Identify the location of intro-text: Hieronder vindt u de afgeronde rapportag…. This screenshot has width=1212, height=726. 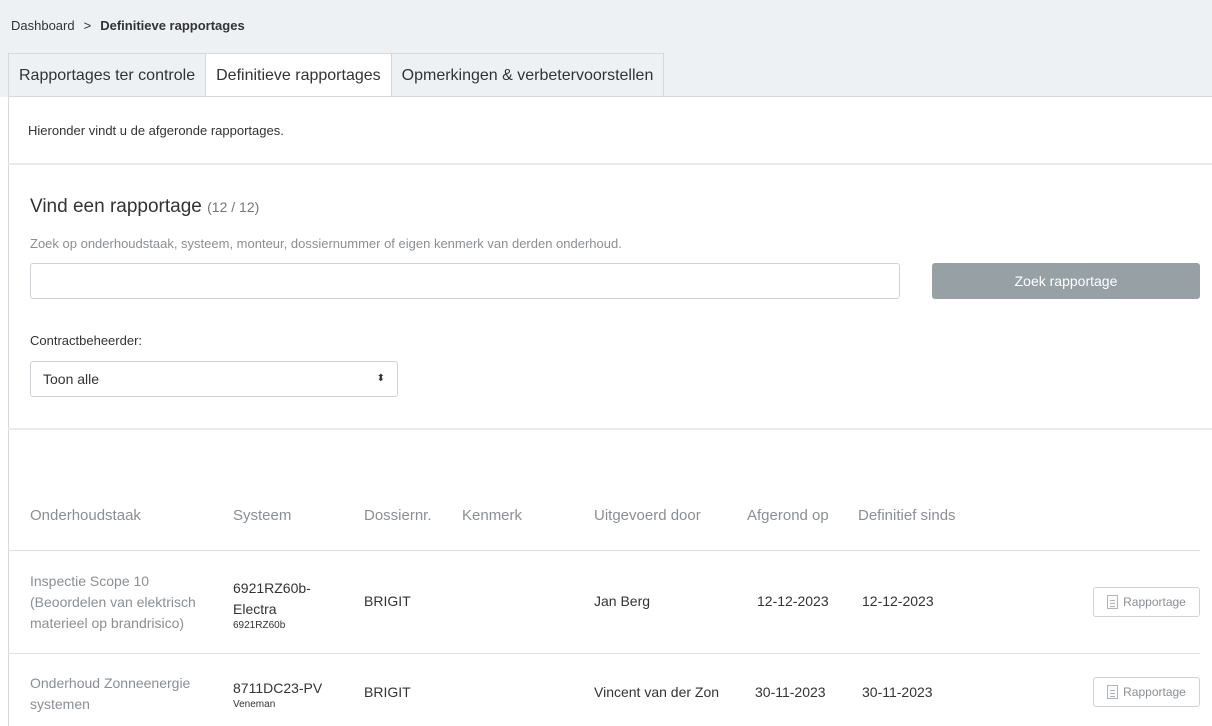
(156, 130).